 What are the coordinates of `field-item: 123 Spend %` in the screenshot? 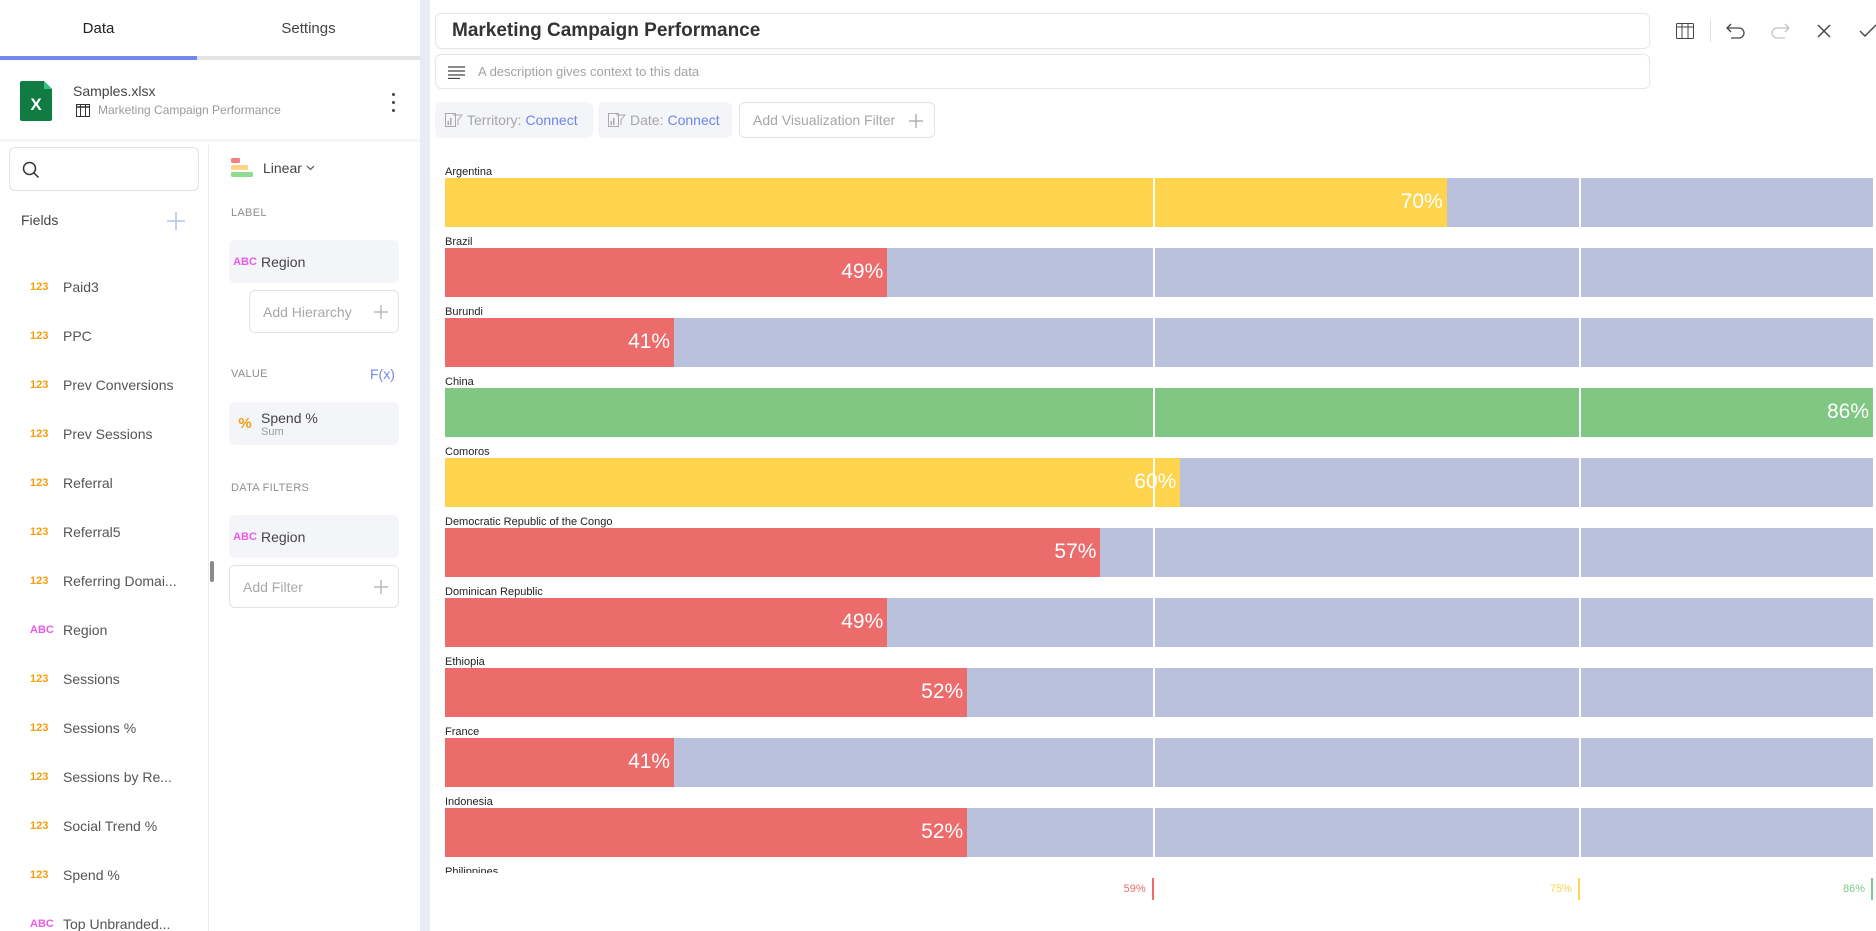 It's located at (75, 875).